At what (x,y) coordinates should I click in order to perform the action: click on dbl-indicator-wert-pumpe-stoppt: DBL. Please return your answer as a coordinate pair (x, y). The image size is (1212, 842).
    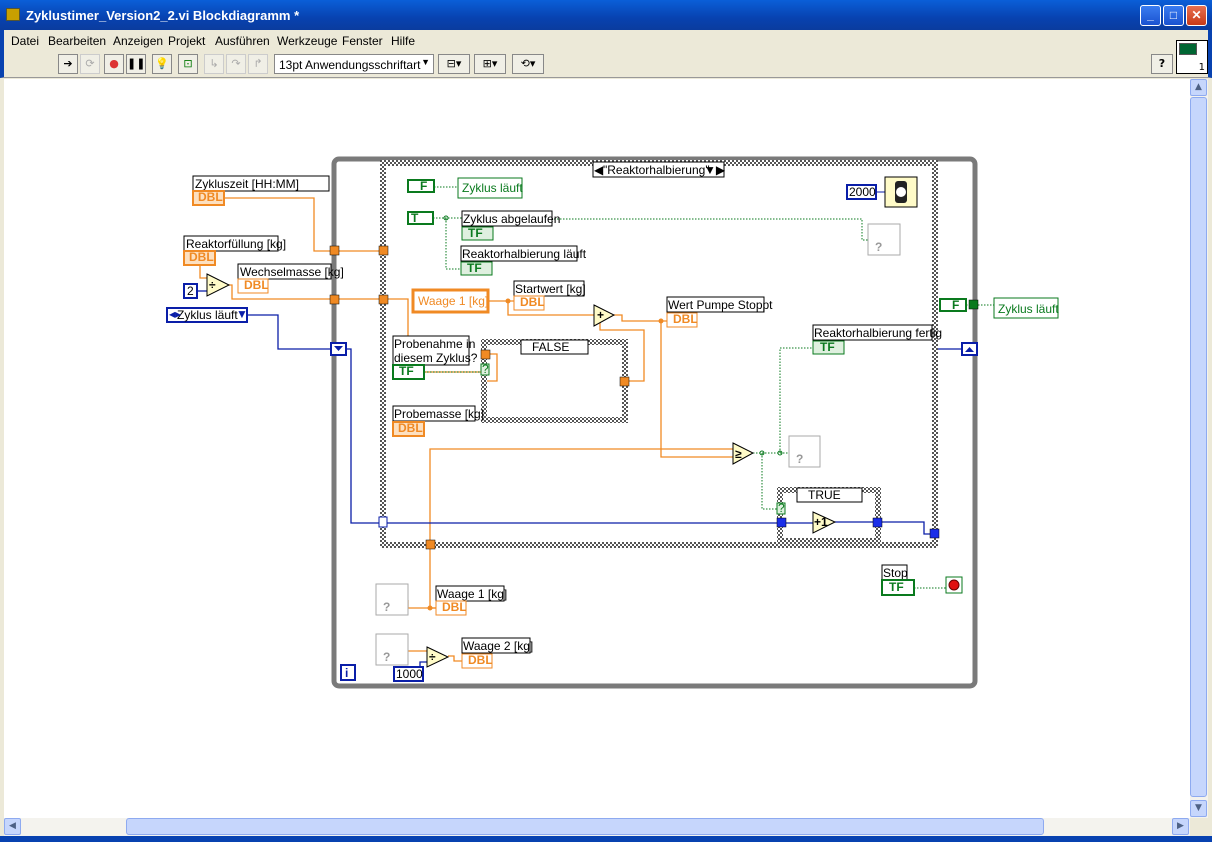
    Looking at the image, I should click on (682, 320).